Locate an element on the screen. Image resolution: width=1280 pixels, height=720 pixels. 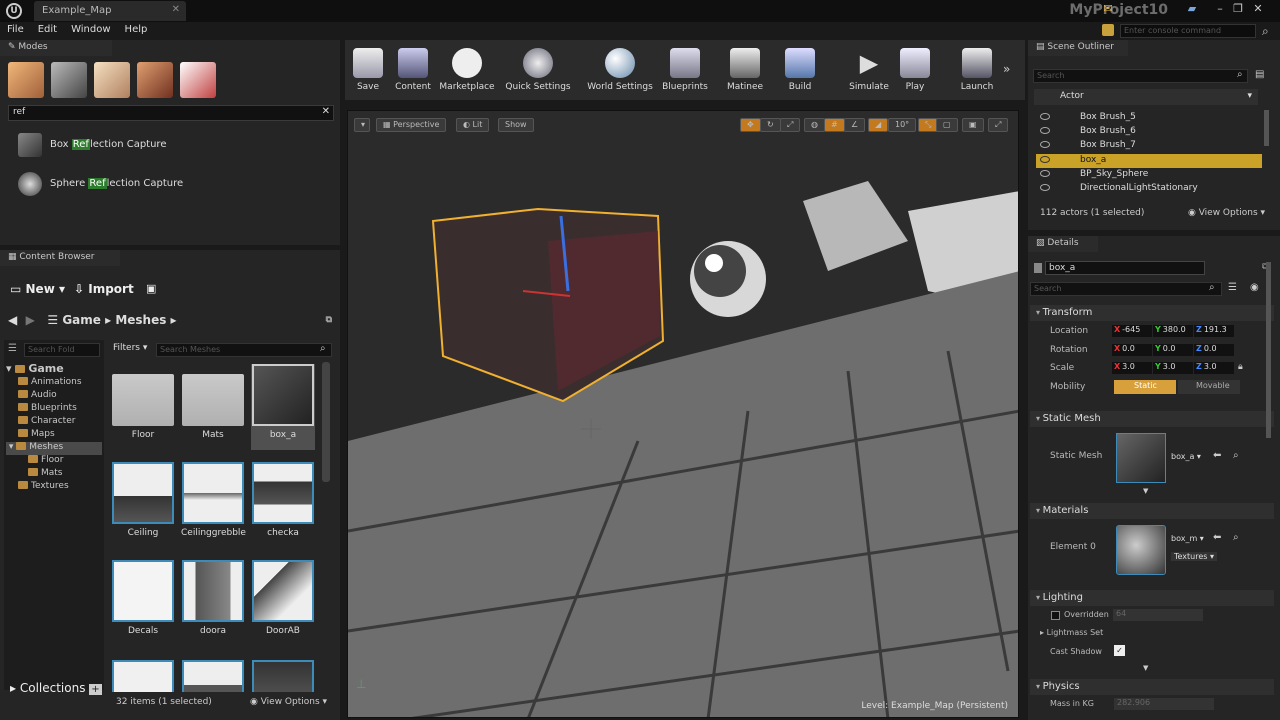
camera-speed-icon: ▣ is located at coordinates (973, 125).